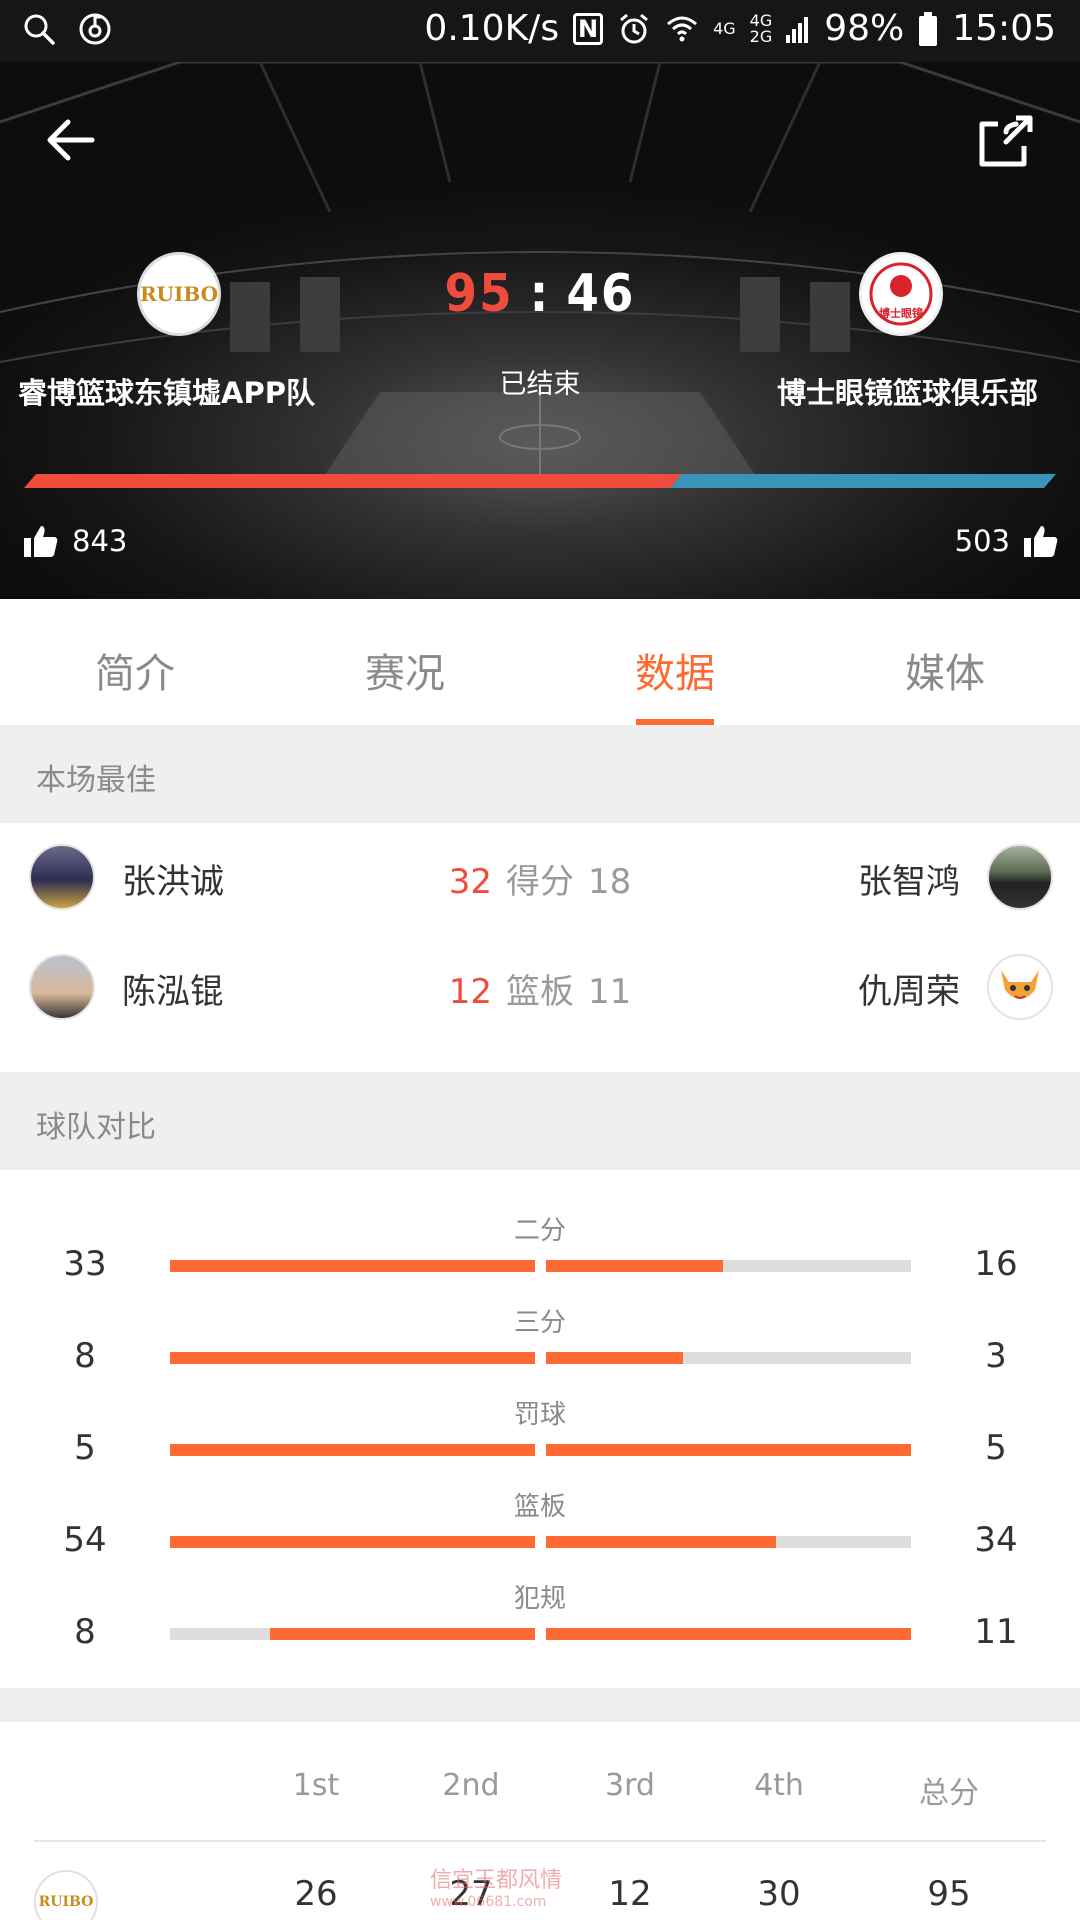 This screenshot has width=1080, height=1920. What do you see at coordinates (539, 1323) in the screenshot?
I see `compare-label: 三分` at bounding box center [539, 1323].